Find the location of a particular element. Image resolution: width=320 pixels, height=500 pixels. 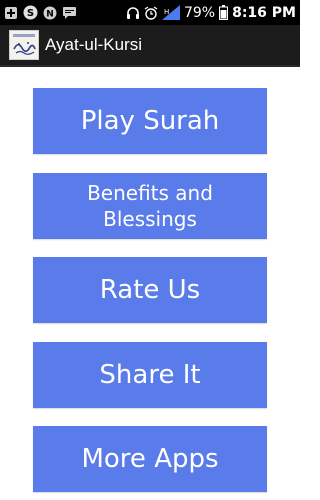

status-bar: S N H 79% 8:16 PM is located at coordinates (150, 12).